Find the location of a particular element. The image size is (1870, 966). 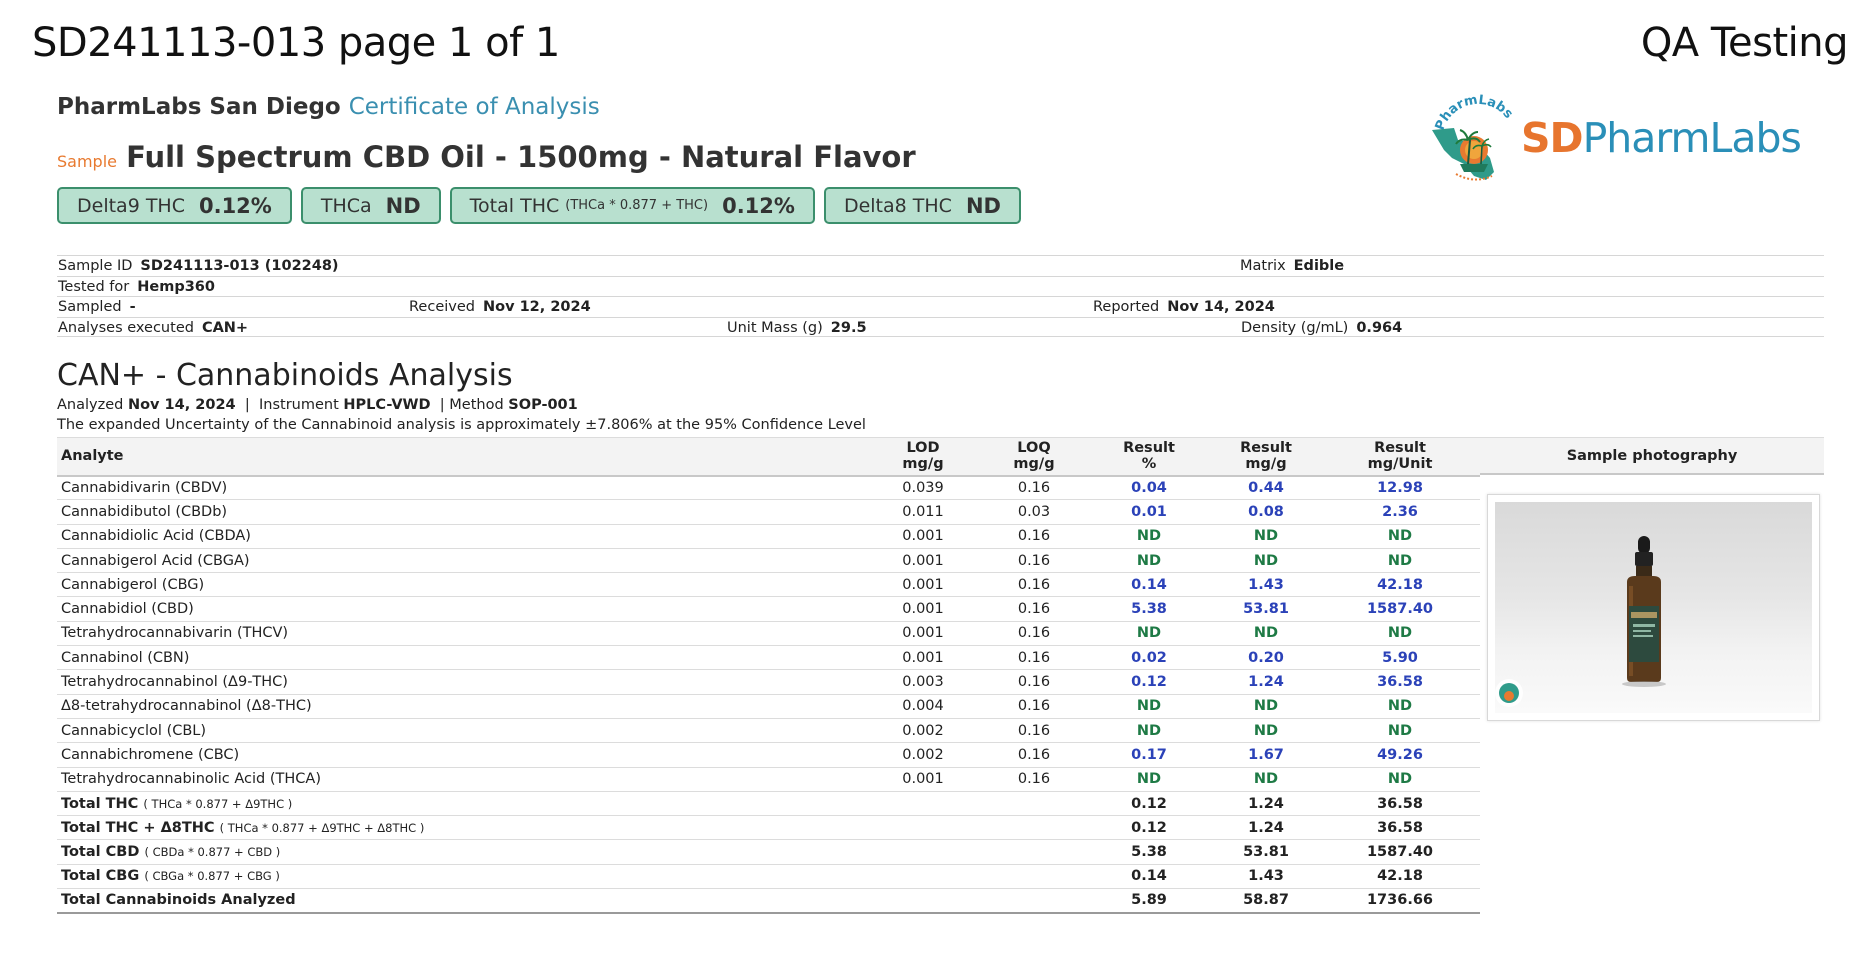

total-mgg: 53.81 is located at coordinates (1266, 852).